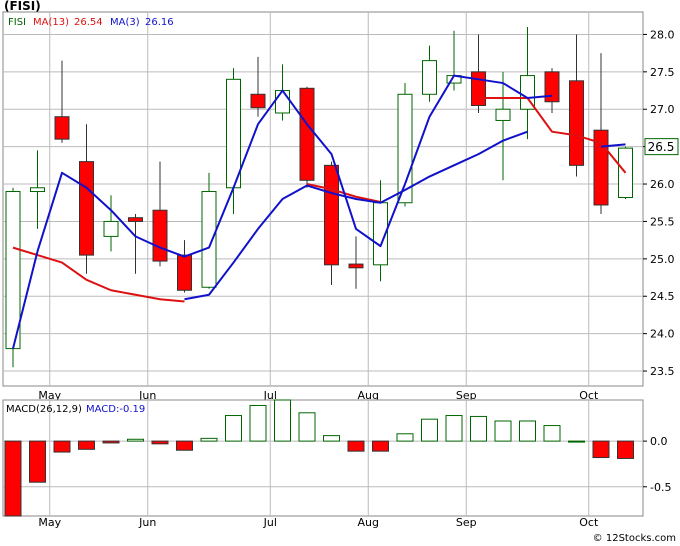 The height and width of the screenshot is (546, 680). Describe the element at coordinates (634, 538) in the screenshot. I see `watermark: © 12Stocks.com` at that location.